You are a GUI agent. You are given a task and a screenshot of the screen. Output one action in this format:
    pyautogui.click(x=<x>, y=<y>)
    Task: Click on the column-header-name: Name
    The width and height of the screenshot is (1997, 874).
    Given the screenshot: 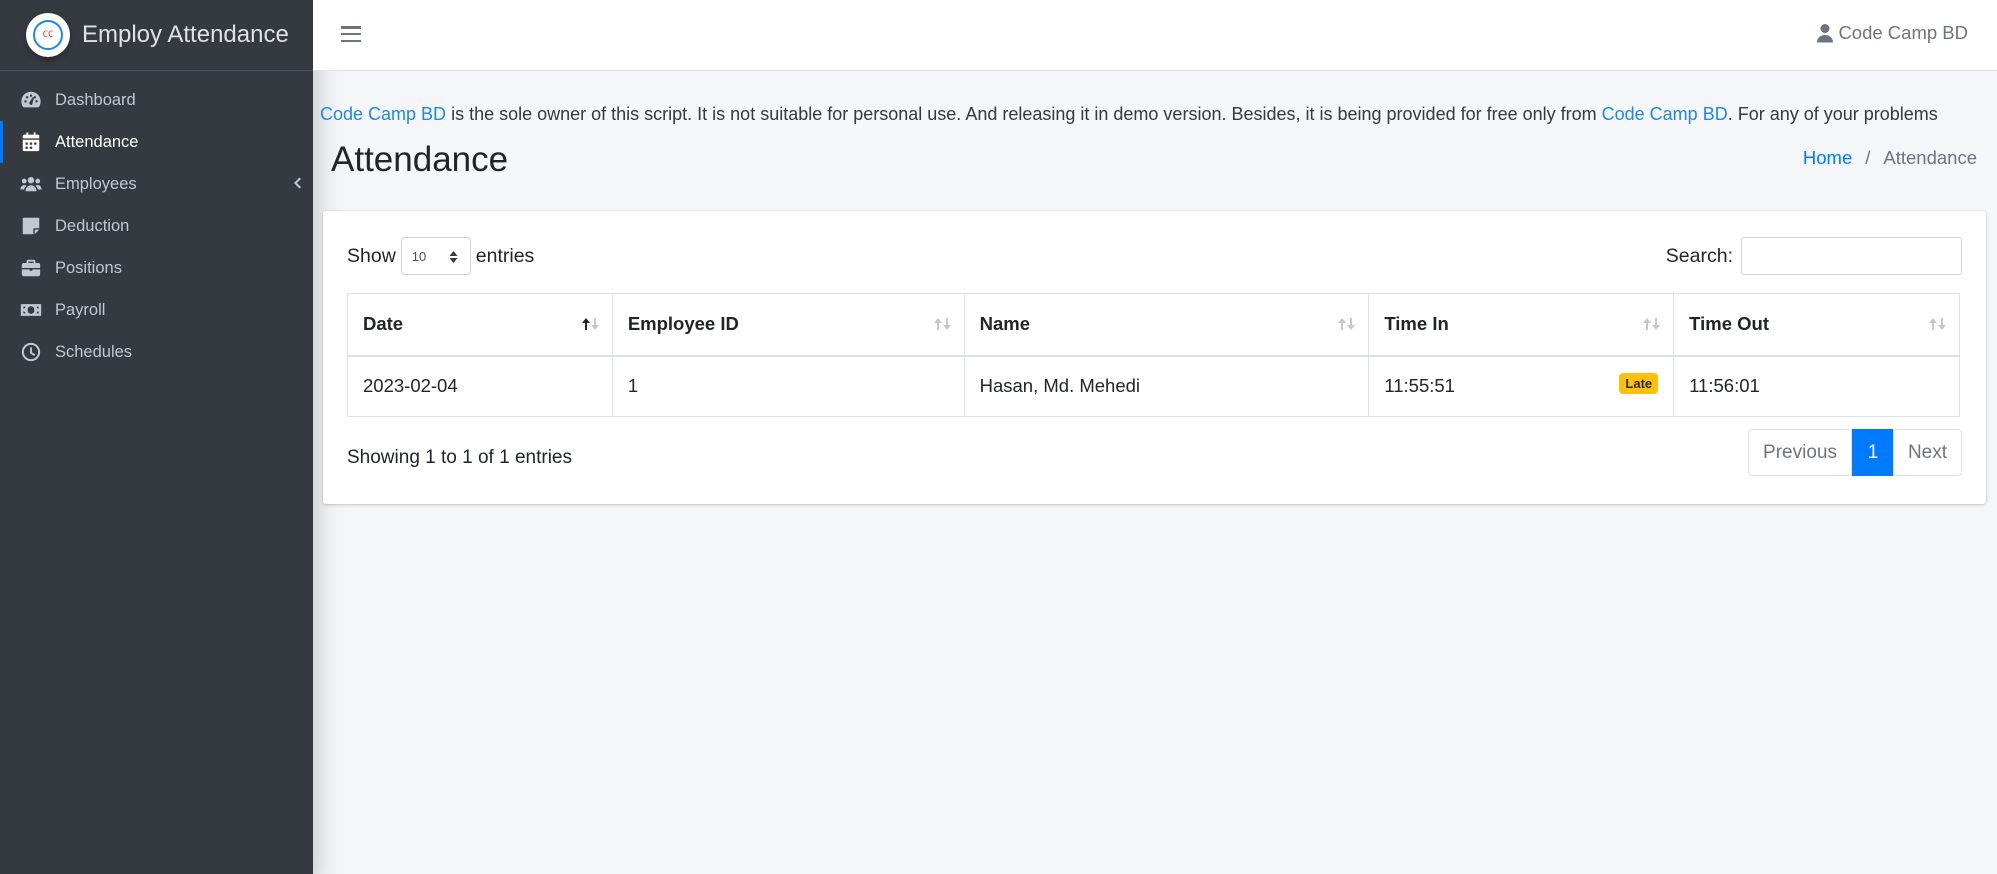 What is the action you would take?
    pyautogui.click(x=1166, y=325)
    